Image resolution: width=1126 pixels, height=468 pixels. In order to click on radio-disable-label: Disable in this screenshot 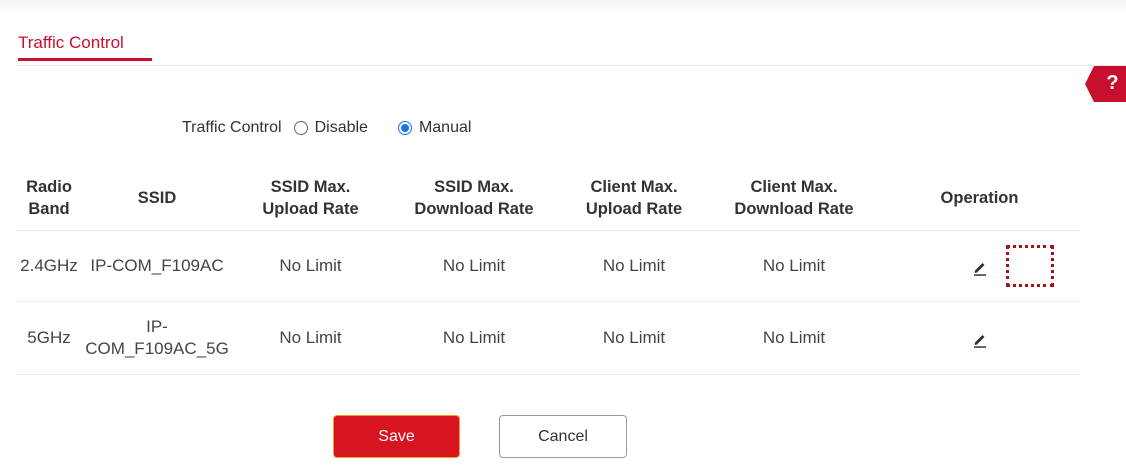, I will do `click(341, 127)`.